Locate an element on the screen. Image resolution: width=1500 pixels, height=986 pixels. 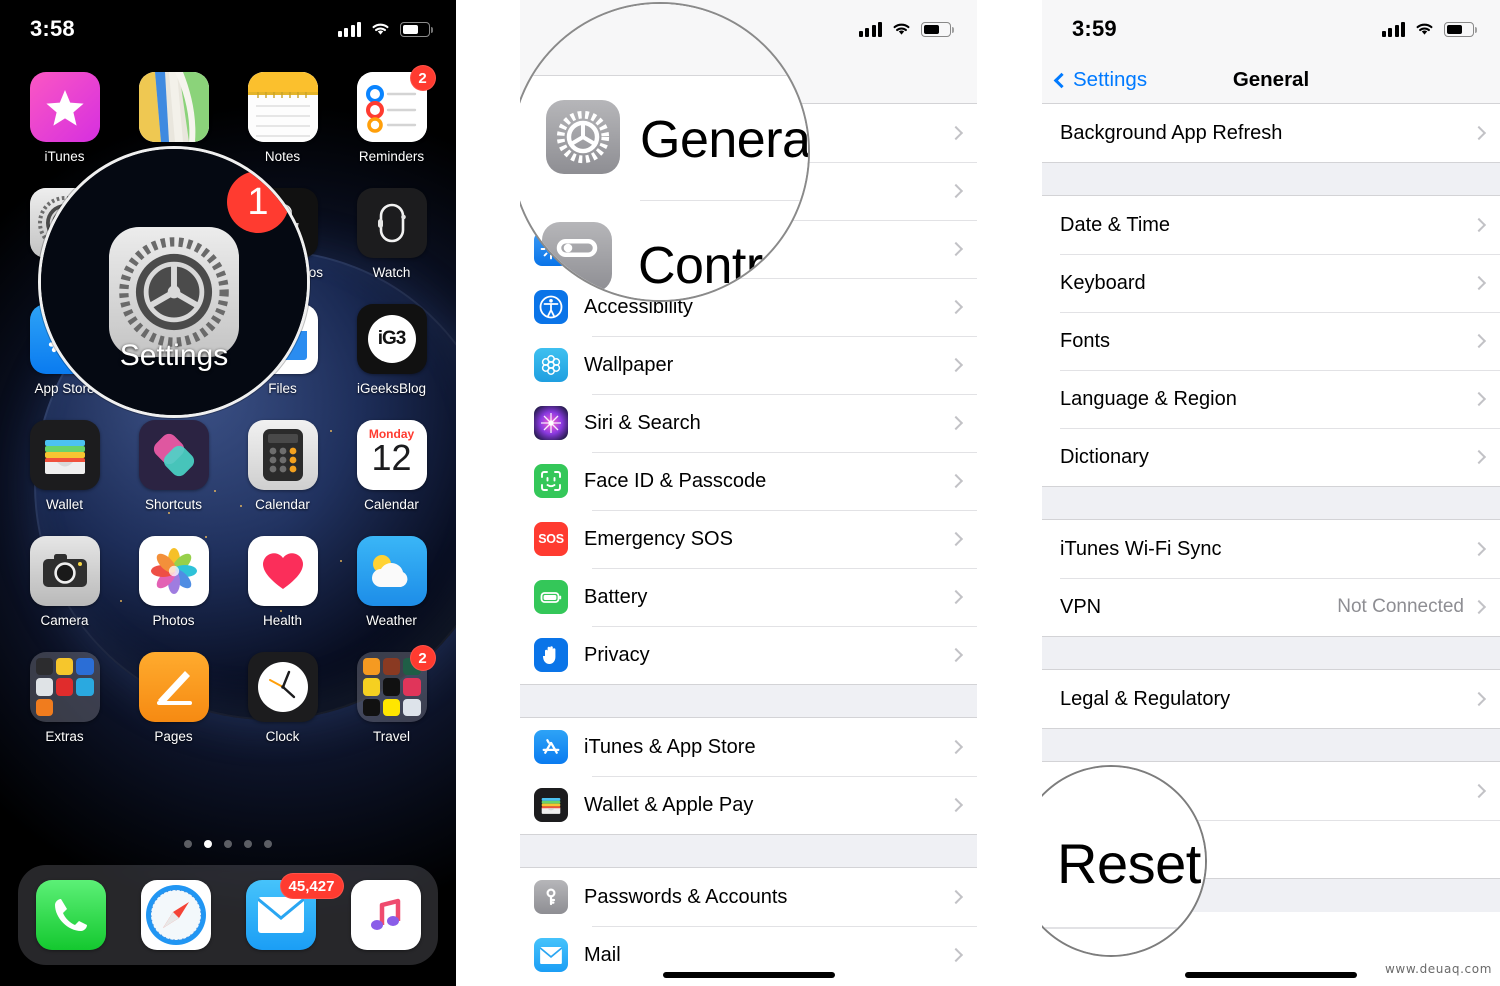
settings-row-siri-search: Siri & Search is located at coordinates (748, 423).